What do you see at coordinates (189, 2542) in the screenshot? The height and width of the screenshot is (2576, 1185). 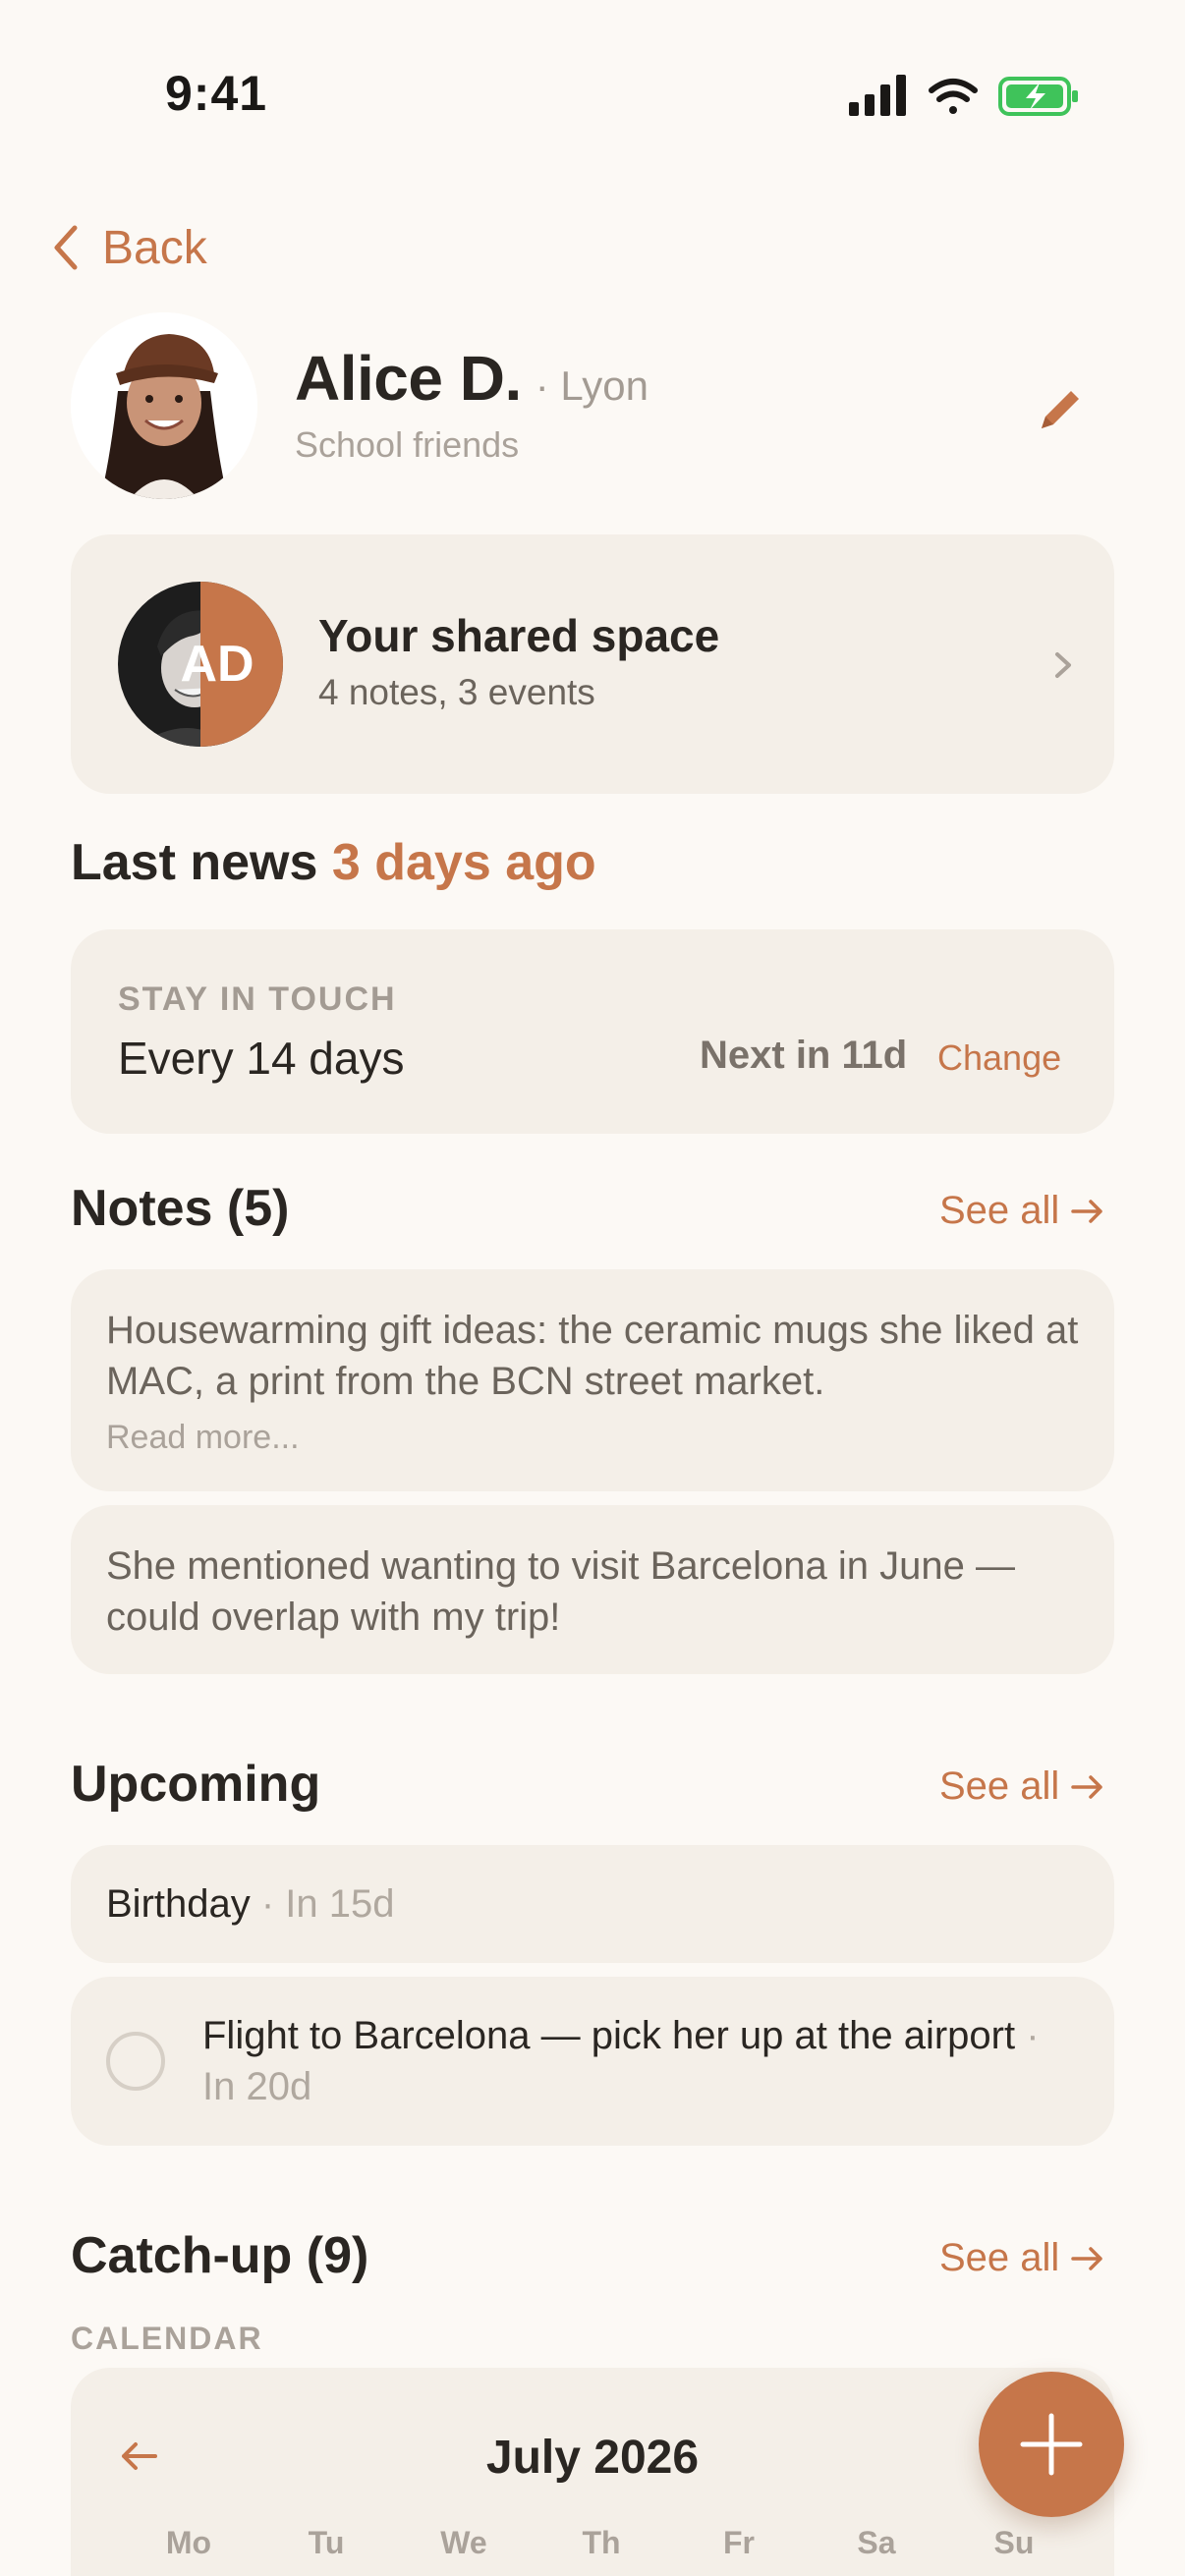 I see `weekday-label: Mo` at bounding box center [189, 2542].